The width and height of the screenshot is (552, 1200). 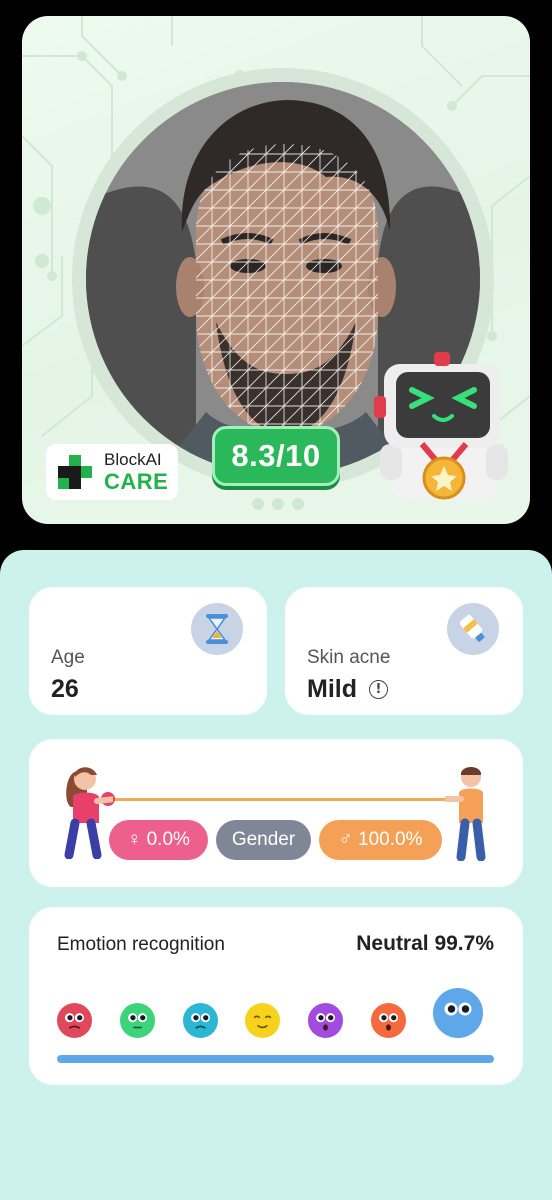 What do you see at coordinates (458, 1013) in the screenshot?
I see `emotion-neutral-icon` at bounding box center [458, 1013].